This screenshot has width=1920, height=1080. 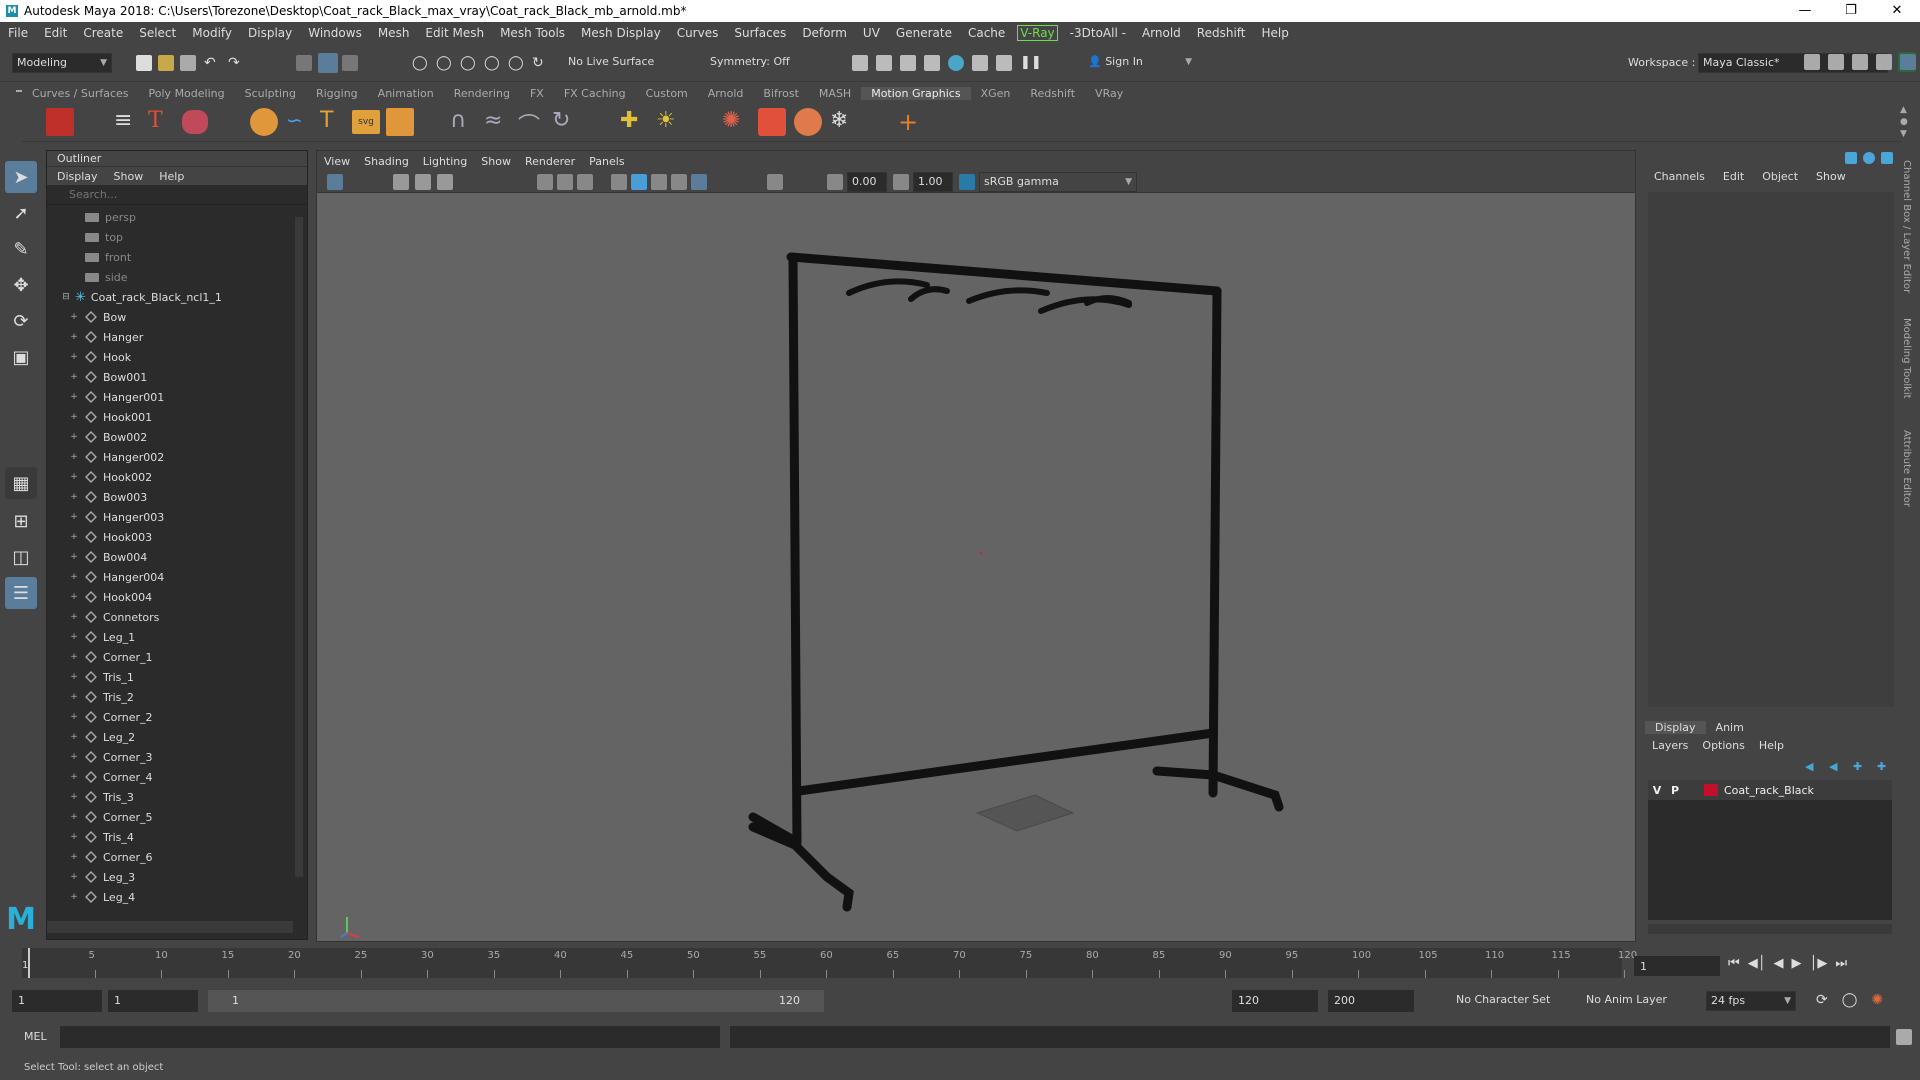 What do you see at coordinates (532, 123) in the screenshot?
I see `bend-icon: ⌒` at bounding box center [532, 123].